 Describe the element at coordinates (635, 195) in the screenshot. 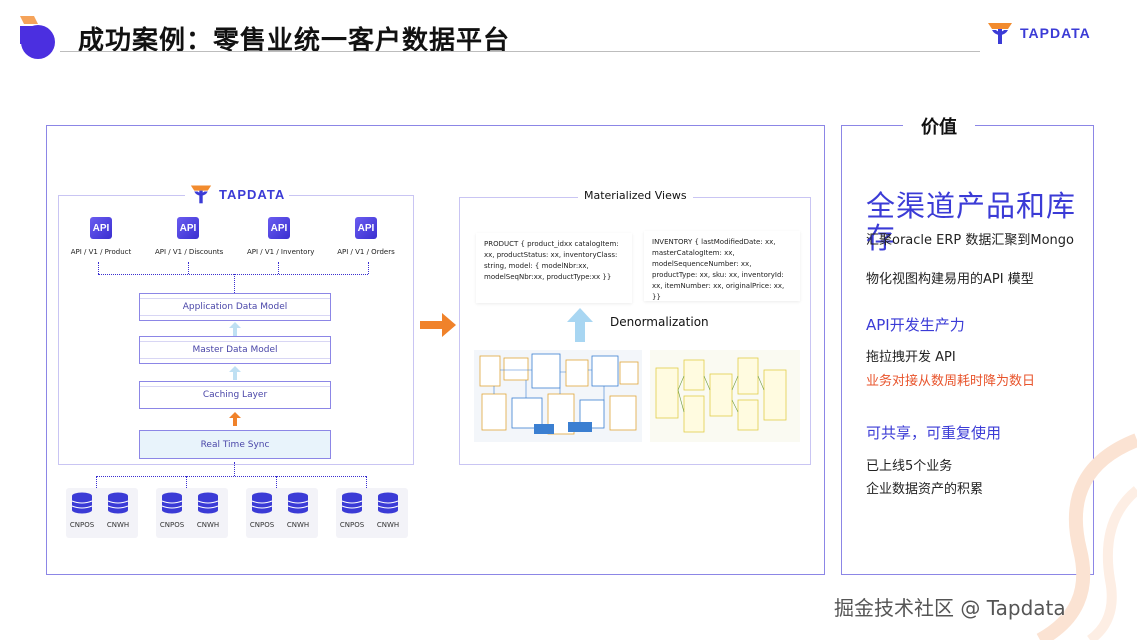

I see `materialized-views-title: Materialized Views` at that location.